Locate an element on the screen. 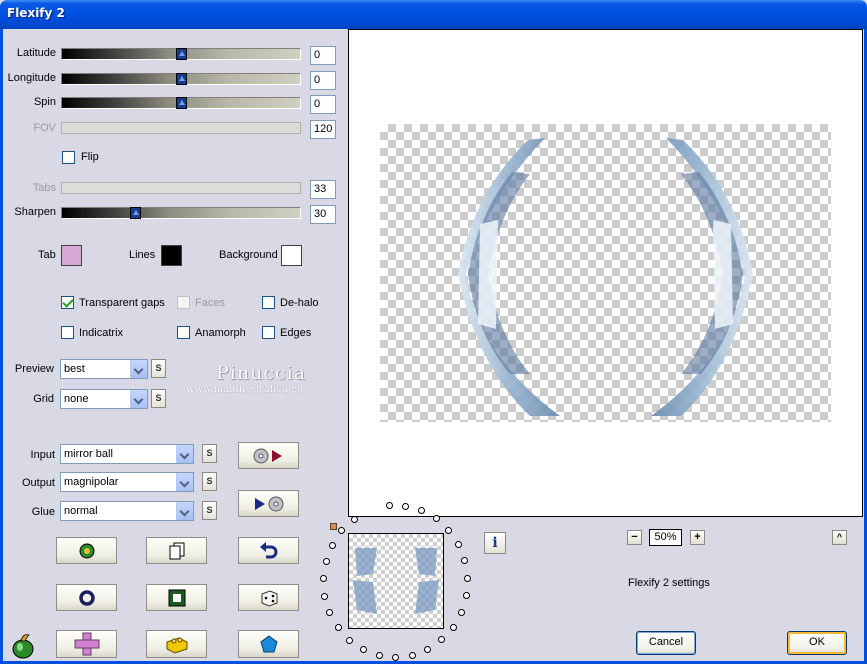 The width and height of the screenshot is (867, 664). grid-select: none is located at coordinates (104, 399).